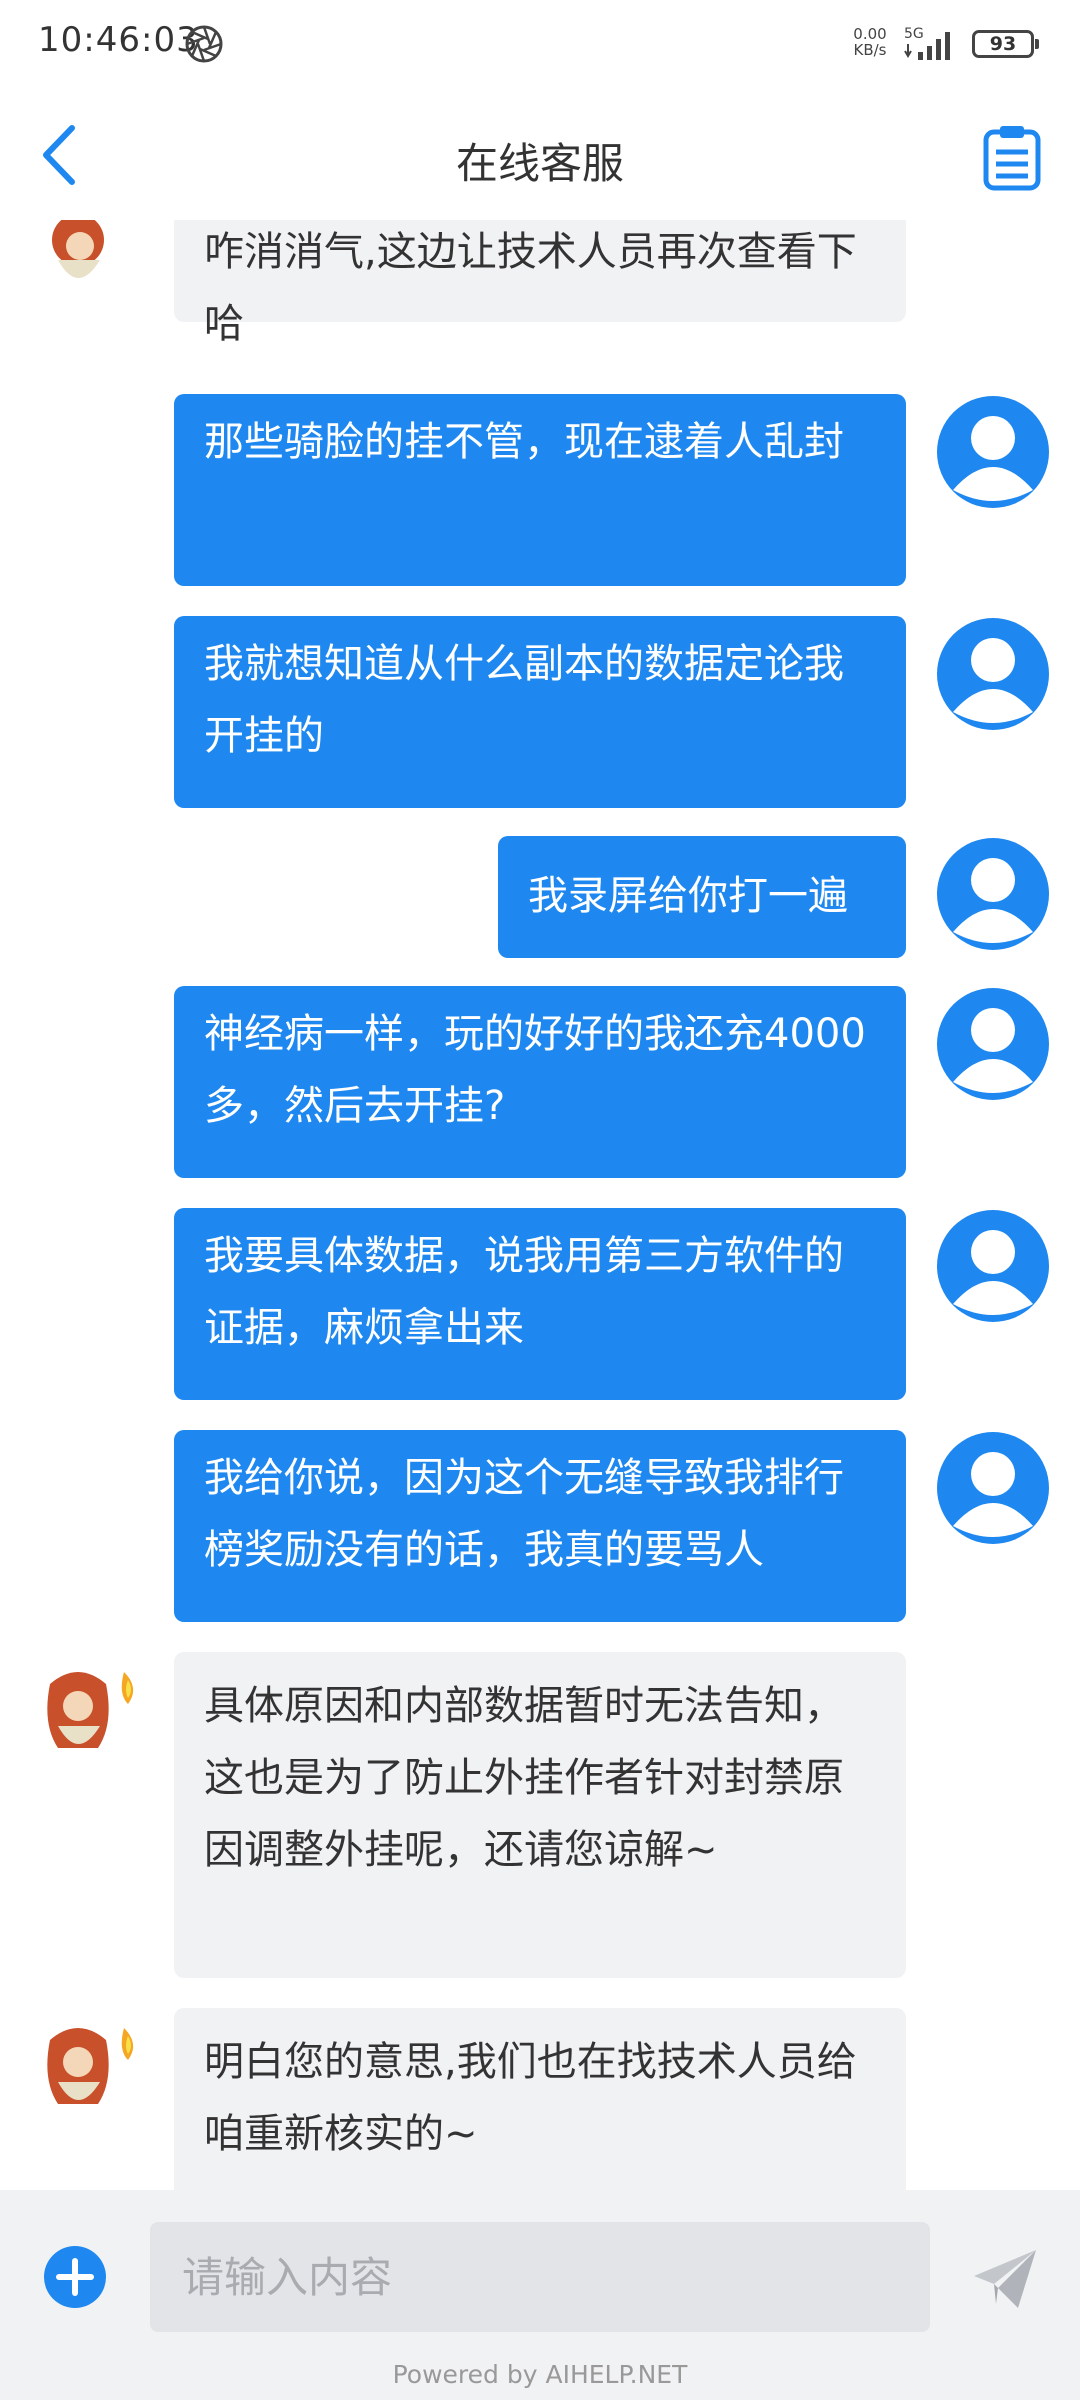  Describe the element at coordinates (118, 40) in the screenshot. I see `status-time: 10:46:03` at that location.